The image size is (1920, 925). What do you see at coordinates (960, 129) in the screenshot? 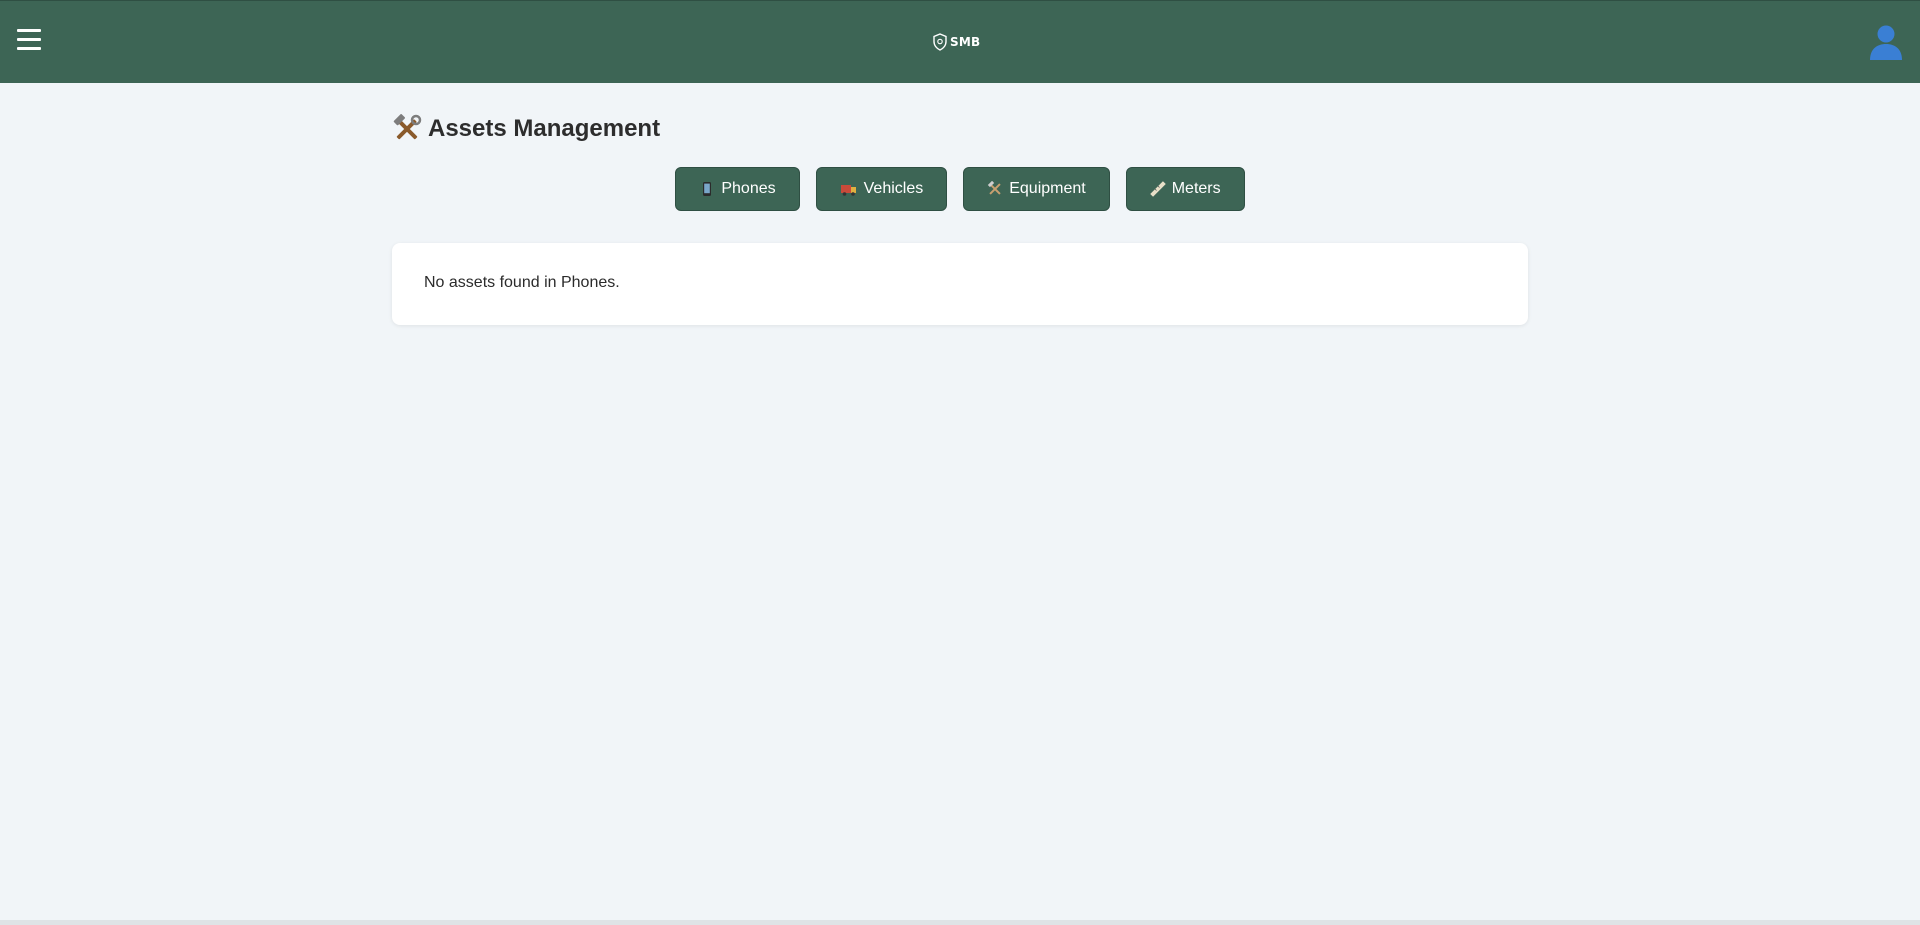
I see `page-title: Assets Management` at bounding box center [960, 129].